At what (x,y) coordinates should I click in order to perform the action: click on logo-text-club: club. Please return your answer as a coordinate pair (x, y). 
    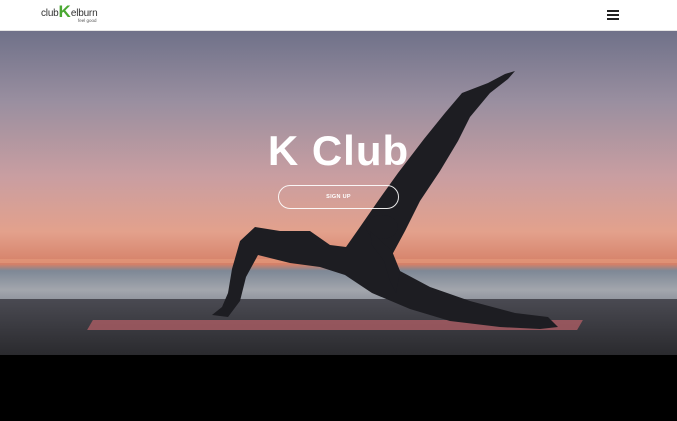
    Looking at the image, I should click on (50, 13).